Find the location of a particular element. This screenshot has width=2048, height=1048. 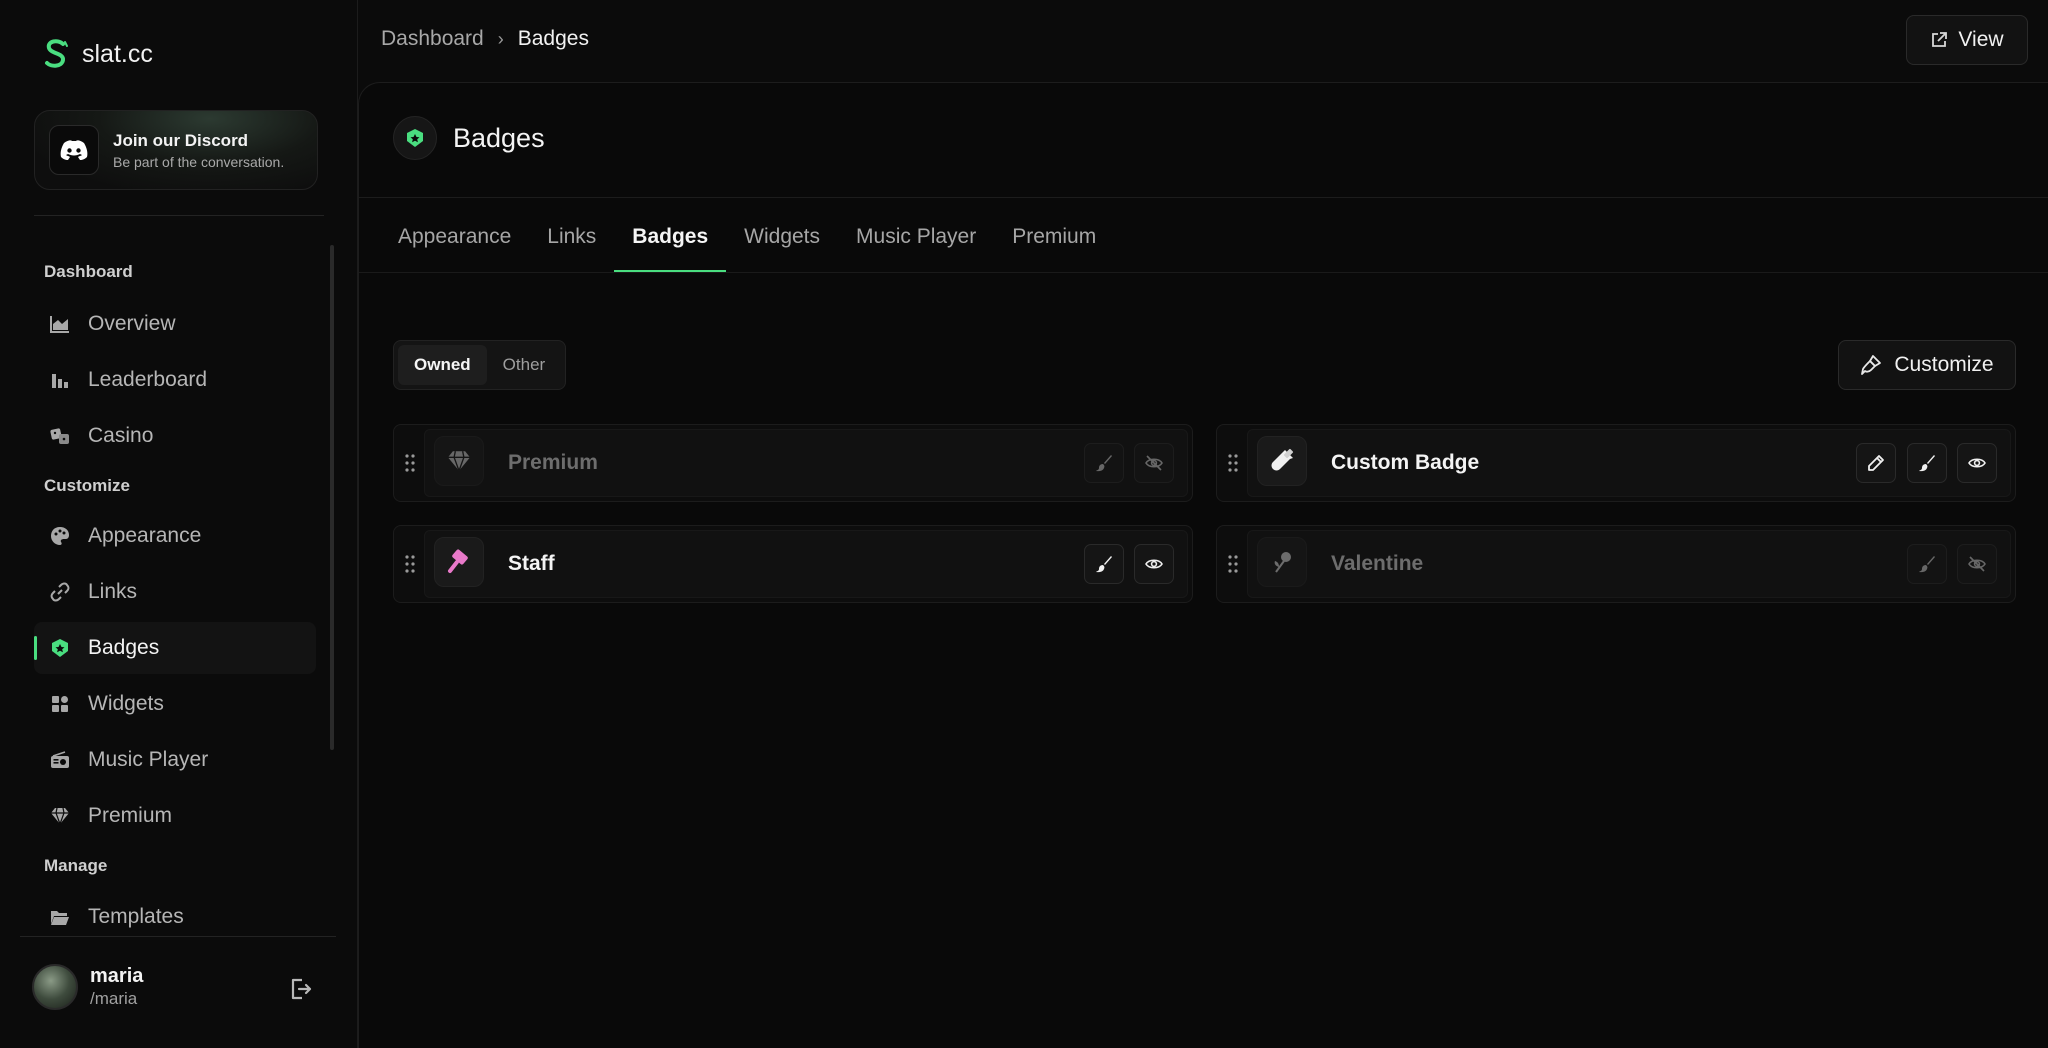

sidebar-item-label: Templates is located at coordinates (136, 916).